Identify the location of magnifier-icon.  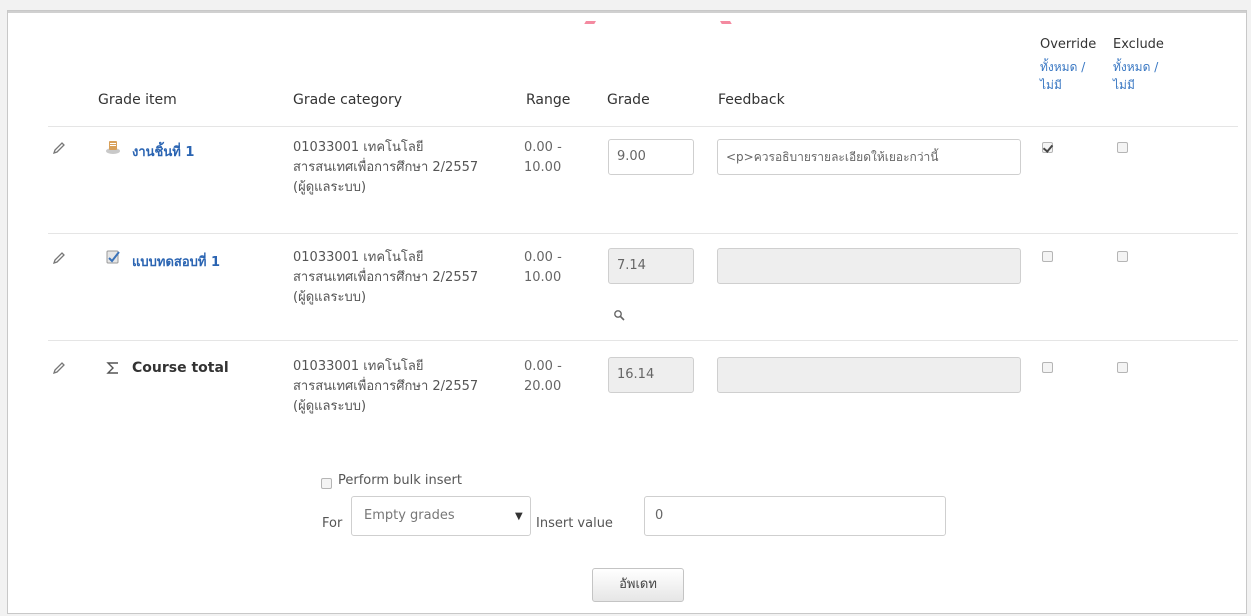
(619, 315).